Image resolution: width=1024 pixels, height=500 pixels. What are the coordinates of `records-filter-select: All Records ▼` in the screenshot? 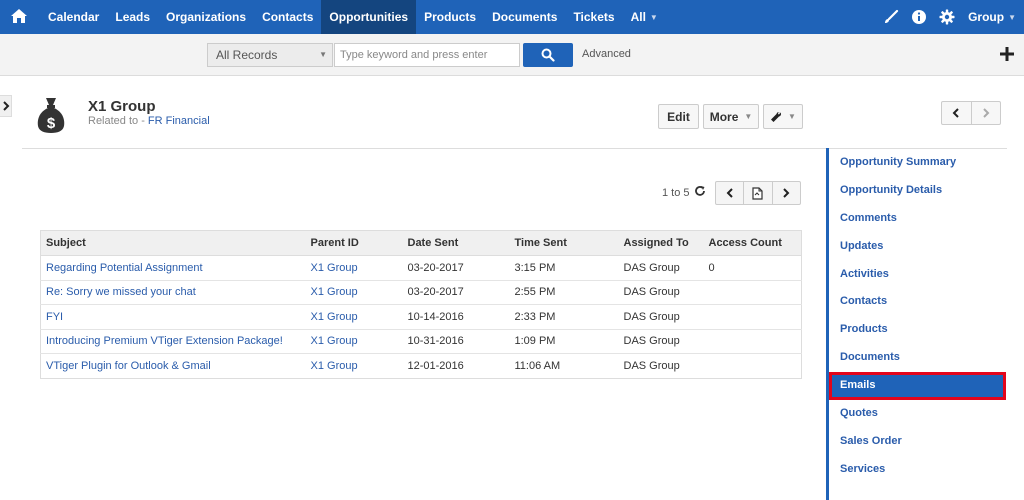 It's located at (270, 55).